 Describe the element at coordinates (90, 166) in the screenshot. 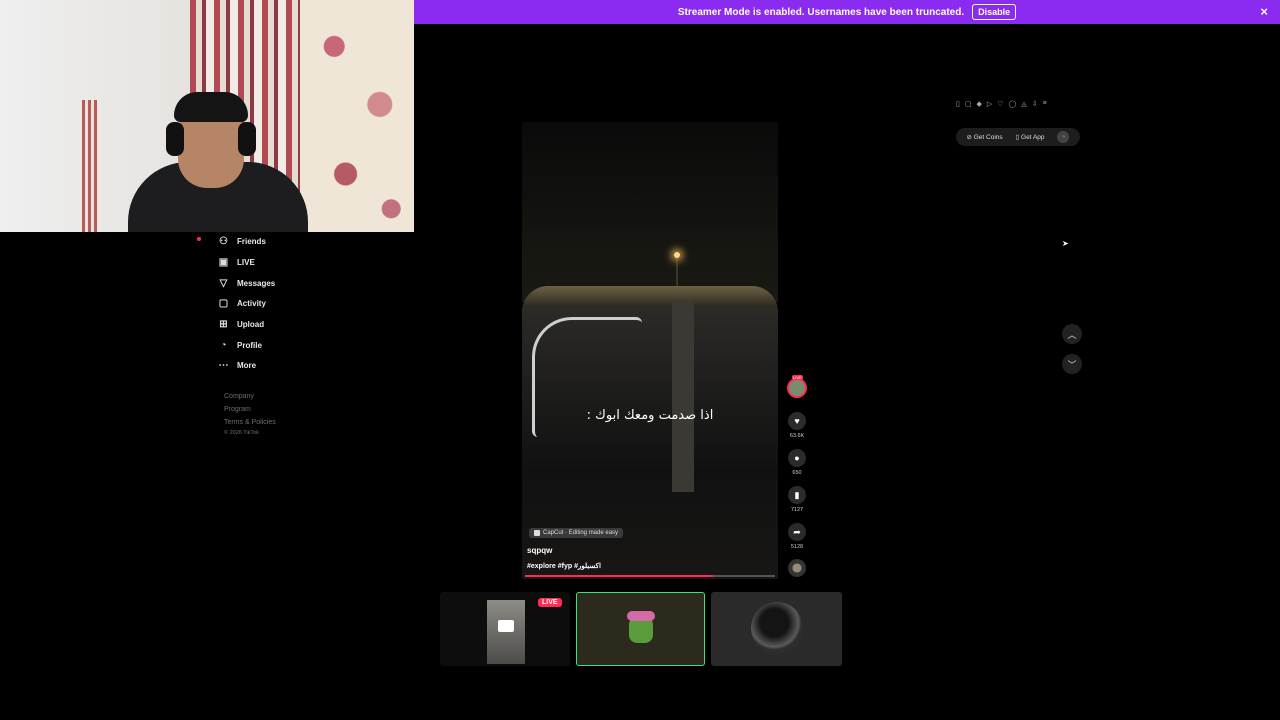

I see `tassel` at that location.